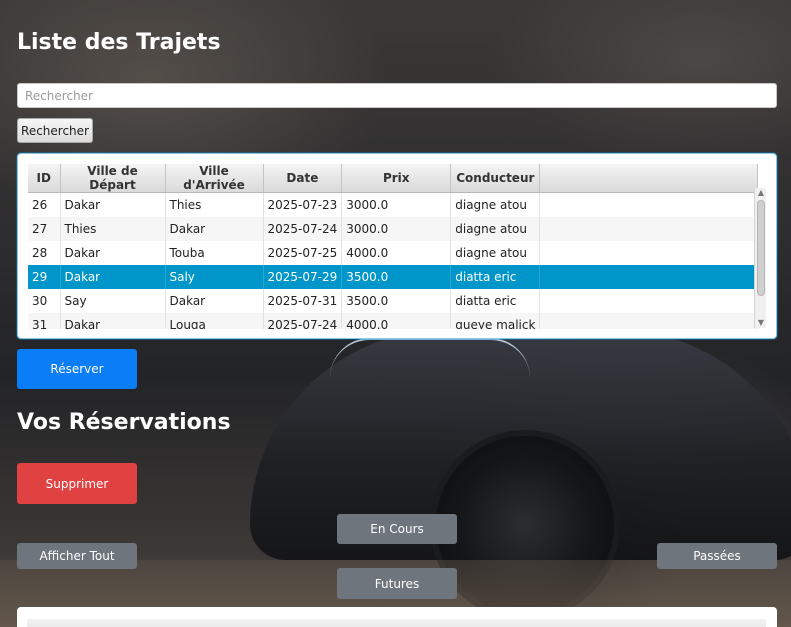 This screenshot has width=791, height=627. What do you see at coordinates (717, 556) in the screenshot?
I see `filter-past-button: Passées` at bounding box center [717, 556].